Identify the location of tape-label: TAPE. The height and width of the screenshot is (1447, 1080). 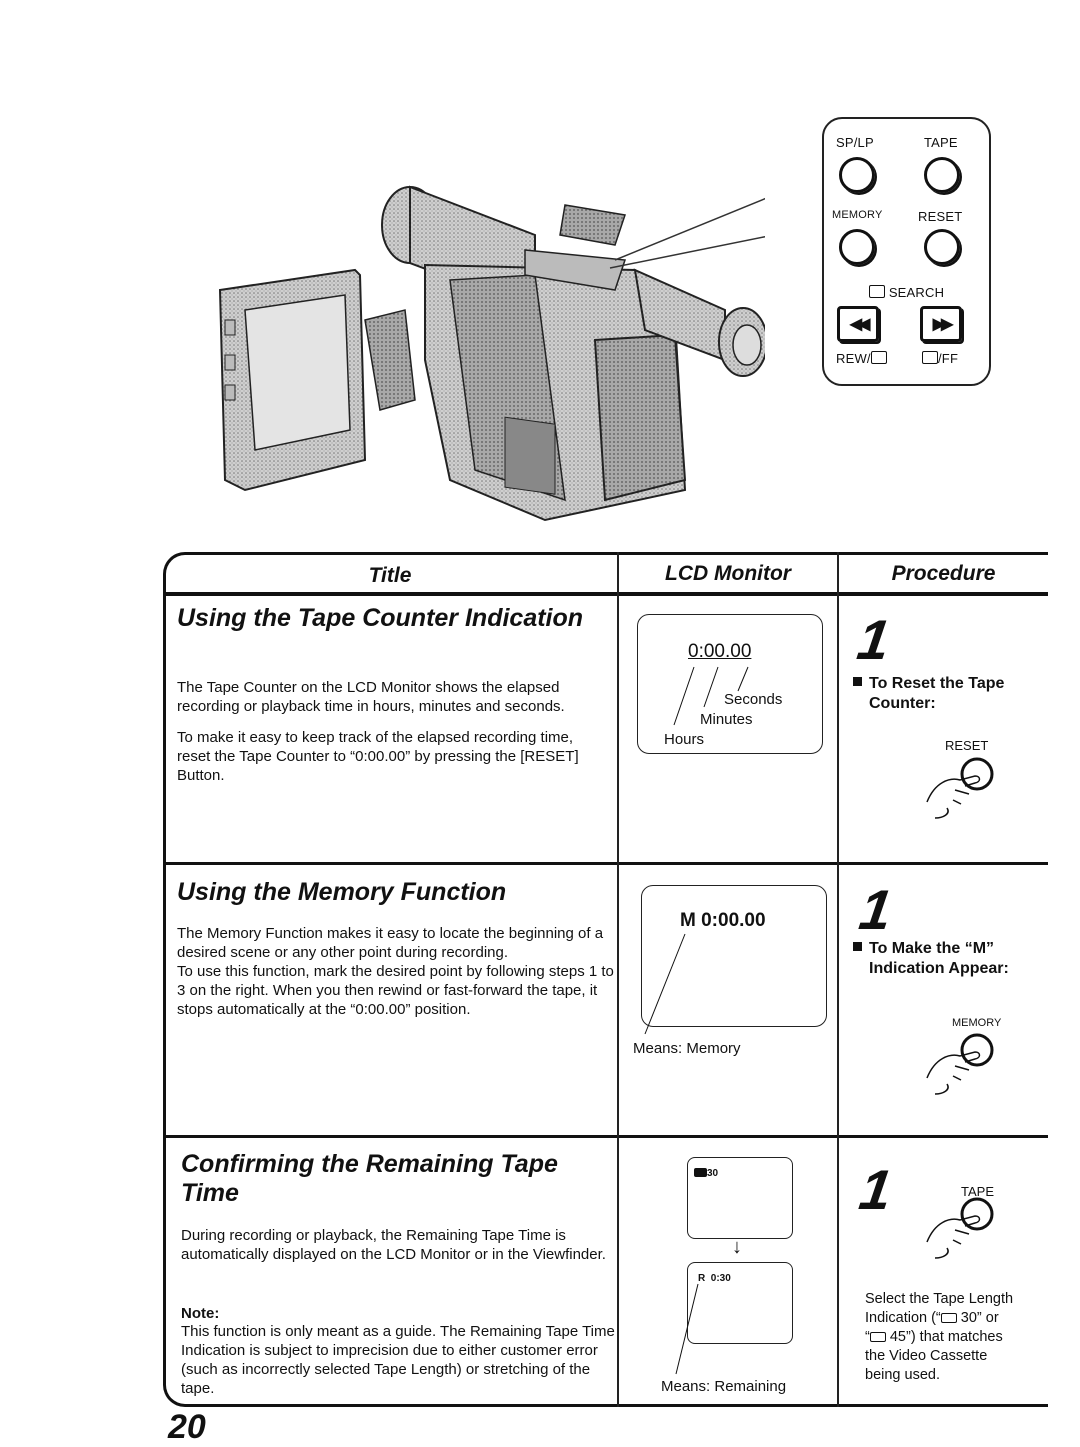
(941, 142).